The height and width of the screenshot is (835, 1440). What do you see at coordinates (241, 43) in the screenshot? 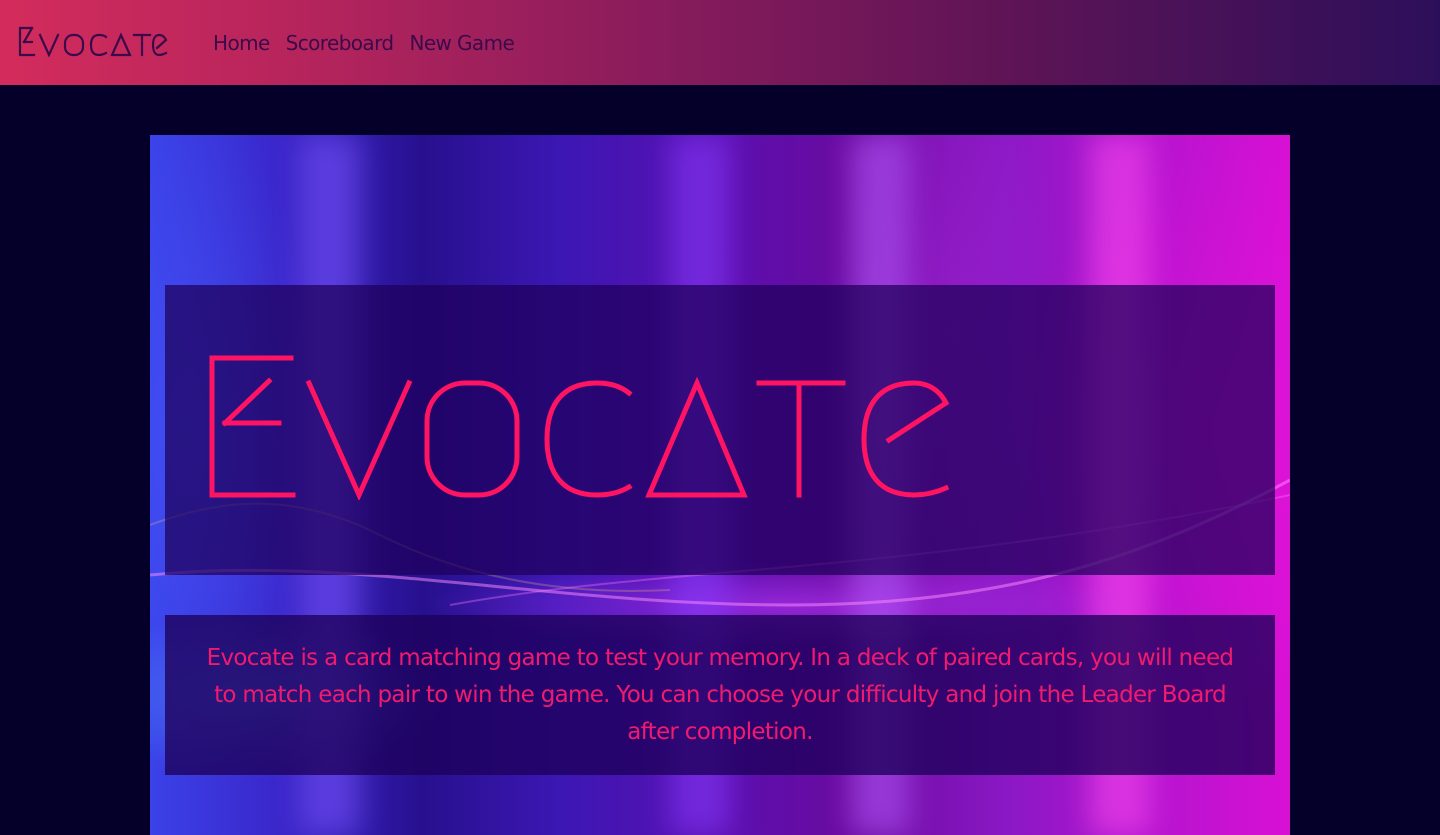
I see `nav-link-home: Home` at bounding box center [241, 43].